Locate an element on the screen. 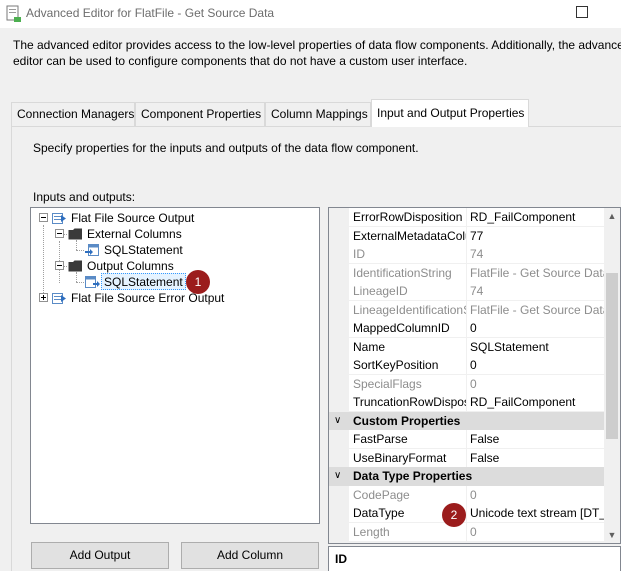 This screenshot has height=571, width=621. category-title: Data Type Properties is located at coordinates (413, 476).